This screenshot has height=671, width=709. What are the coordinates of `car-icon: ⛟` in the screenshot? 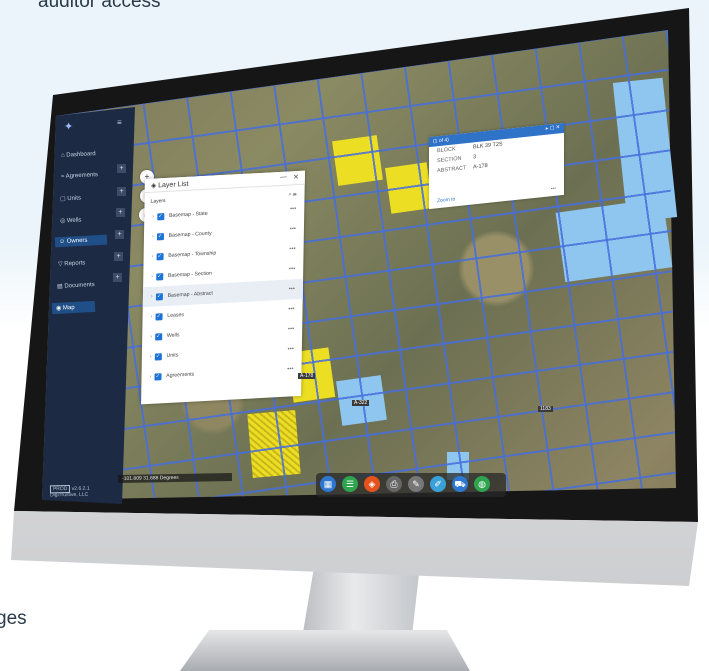 It's located at (460, 484).